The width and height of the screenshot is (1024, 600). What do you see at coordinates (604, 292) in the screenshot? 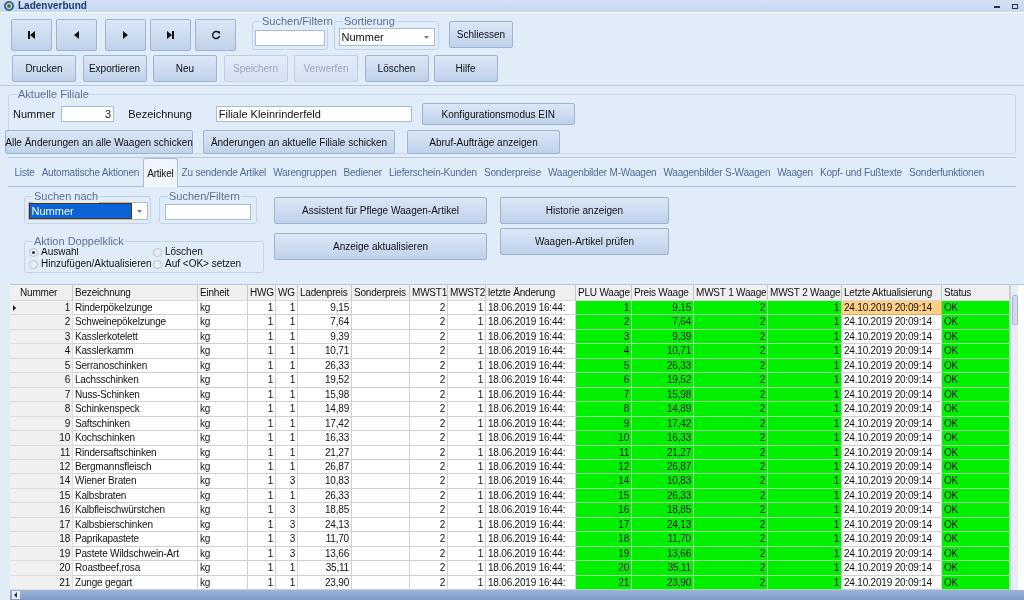
I see `column-header: PLU Waage` at bounding box center [604, 292].